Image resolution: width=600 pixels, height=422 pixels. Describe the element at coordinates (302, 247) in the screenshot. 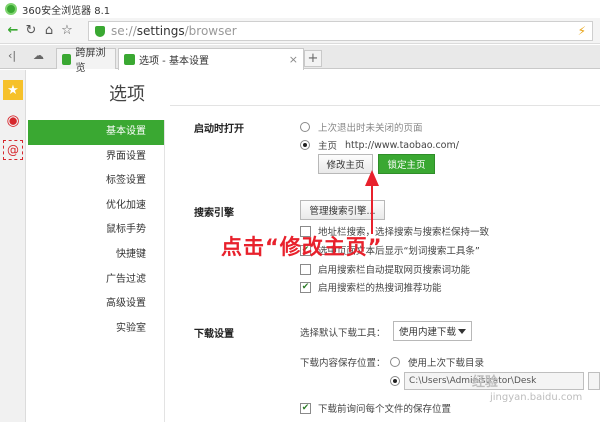

I see `annotation-text: 点击“修改主页”` at that location.